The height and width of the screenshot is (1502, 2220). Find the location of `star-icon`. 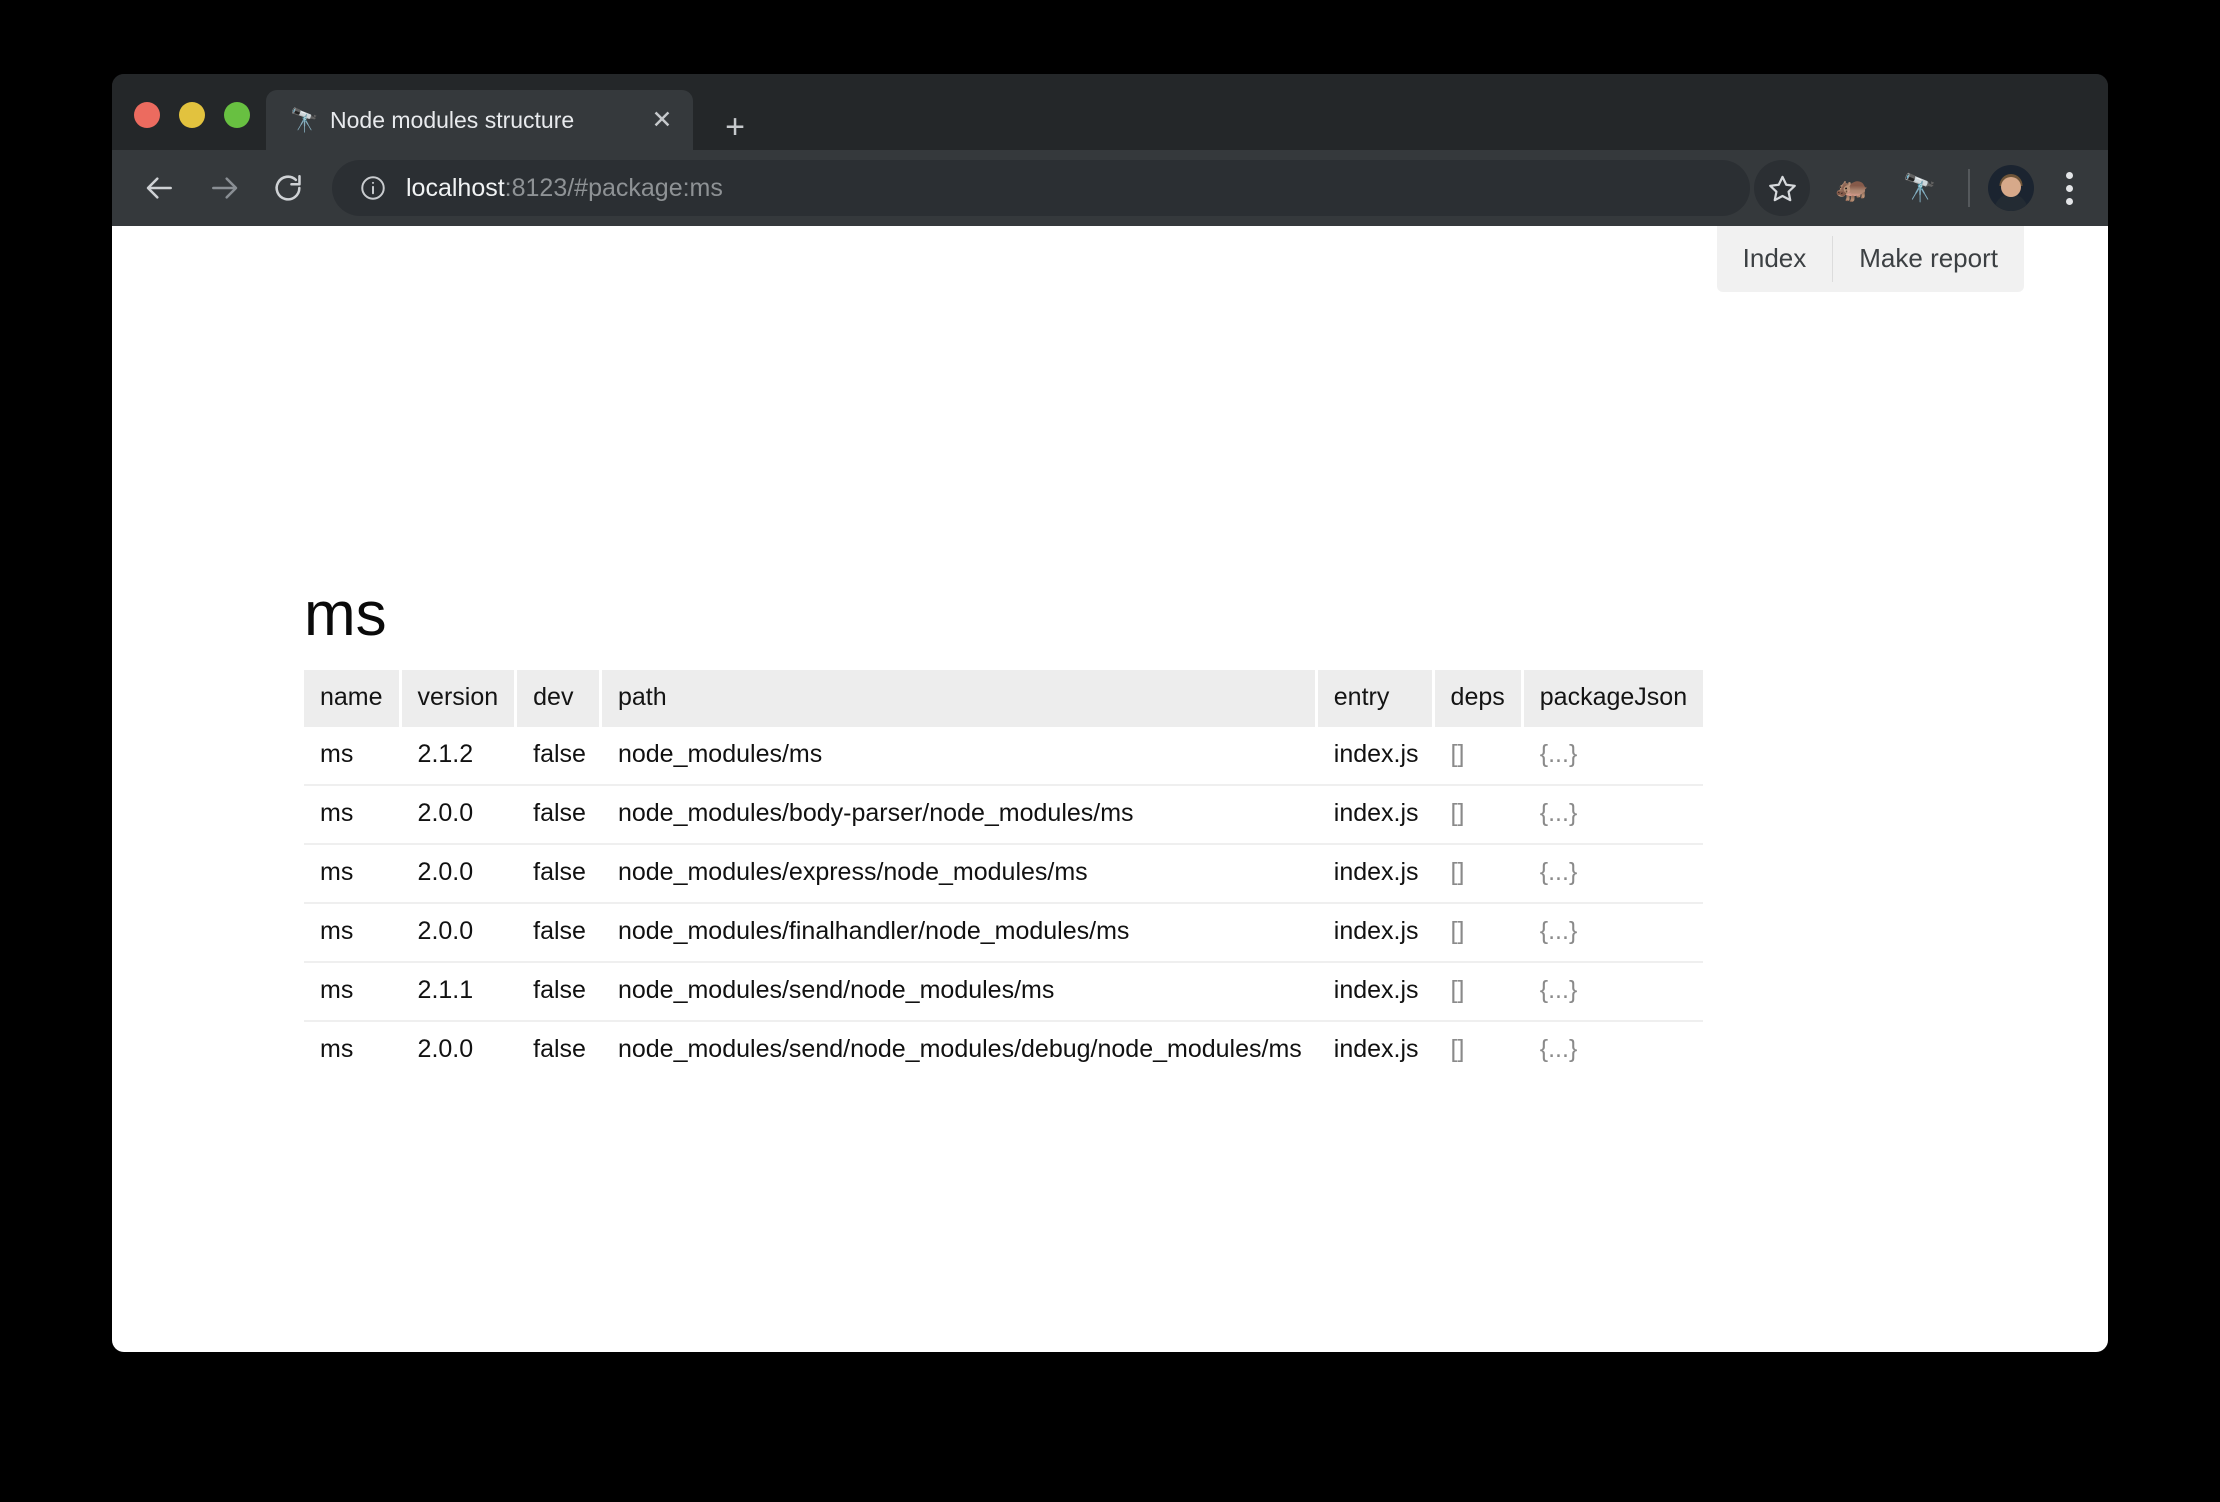

star-icon is located at coordinates (1782, 188).